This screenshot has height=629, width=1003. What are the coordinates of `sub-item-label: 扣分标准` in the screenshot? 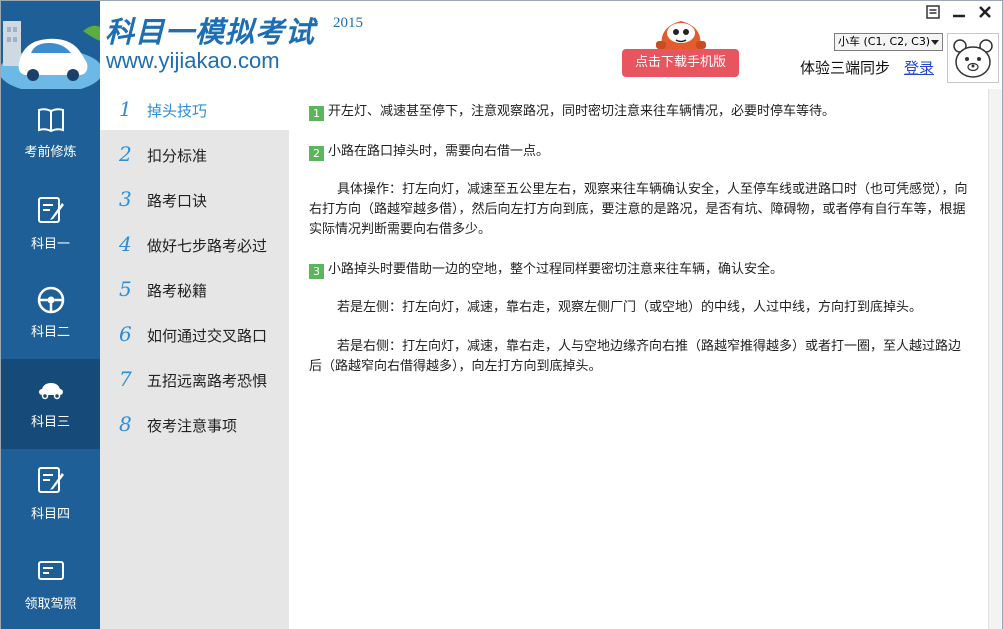 It's located at (177, 156).